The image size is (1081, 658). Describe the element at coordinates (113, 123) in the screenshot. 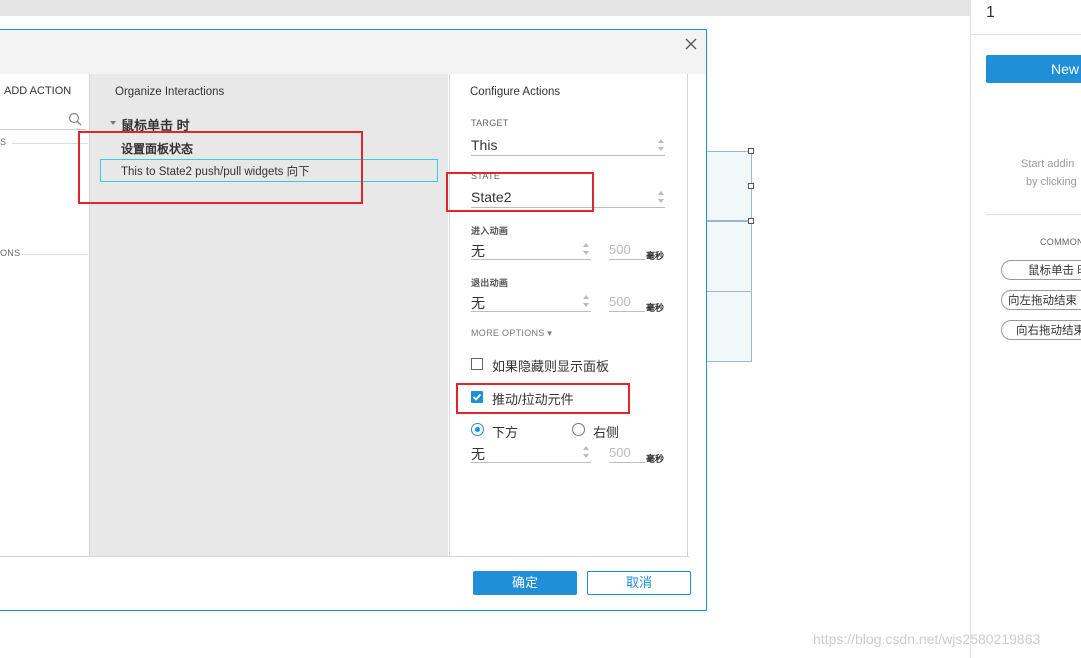

I see `caret-down-icon` at that location.